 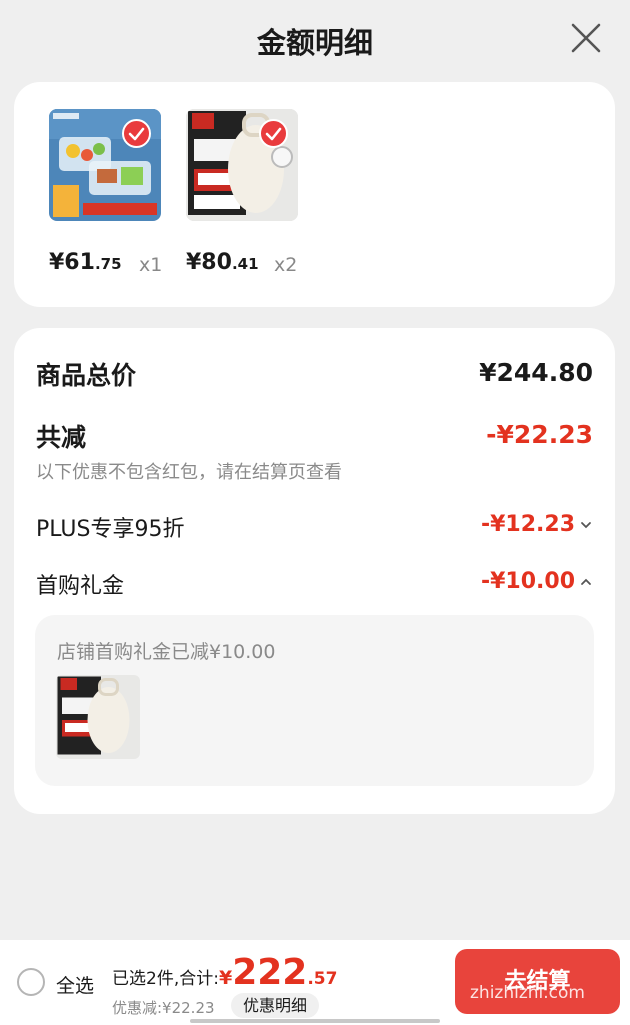 What do you see at coordinates (527, 581) in the screenshot?
I see `first-buy-gift-amount: -¥10.00` at bounding box center [527, 581].